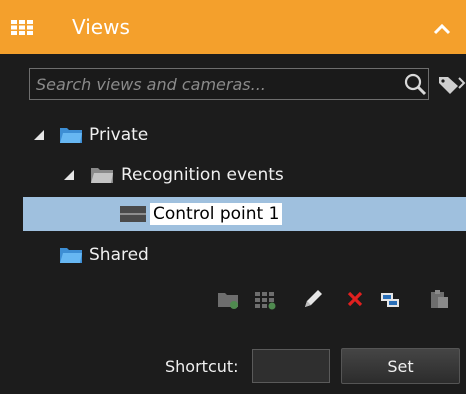 Image resolution: width=466 pixels, height=394 pixels. I want to click on search-box, so click(229, 84).